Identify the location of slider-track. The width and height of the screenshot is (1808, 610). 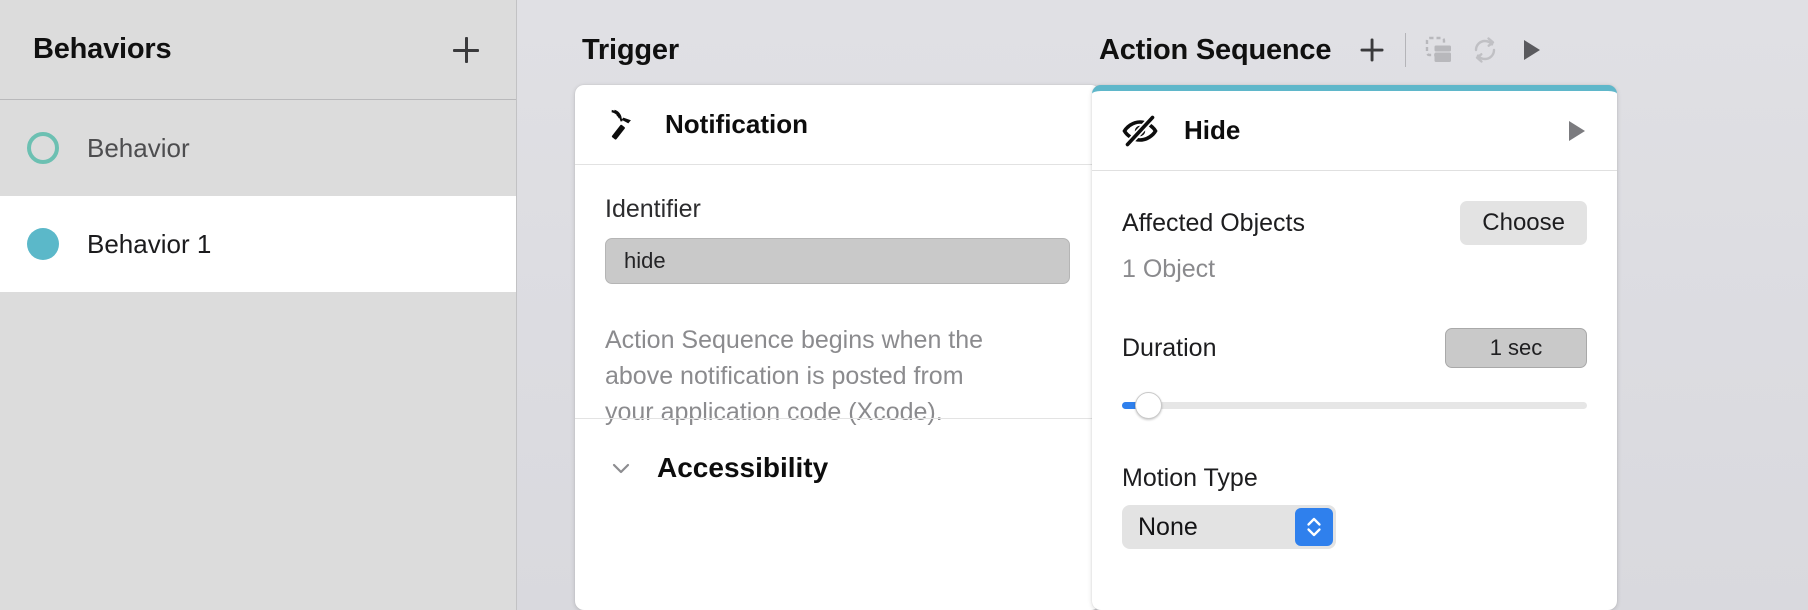
(1354, 405).